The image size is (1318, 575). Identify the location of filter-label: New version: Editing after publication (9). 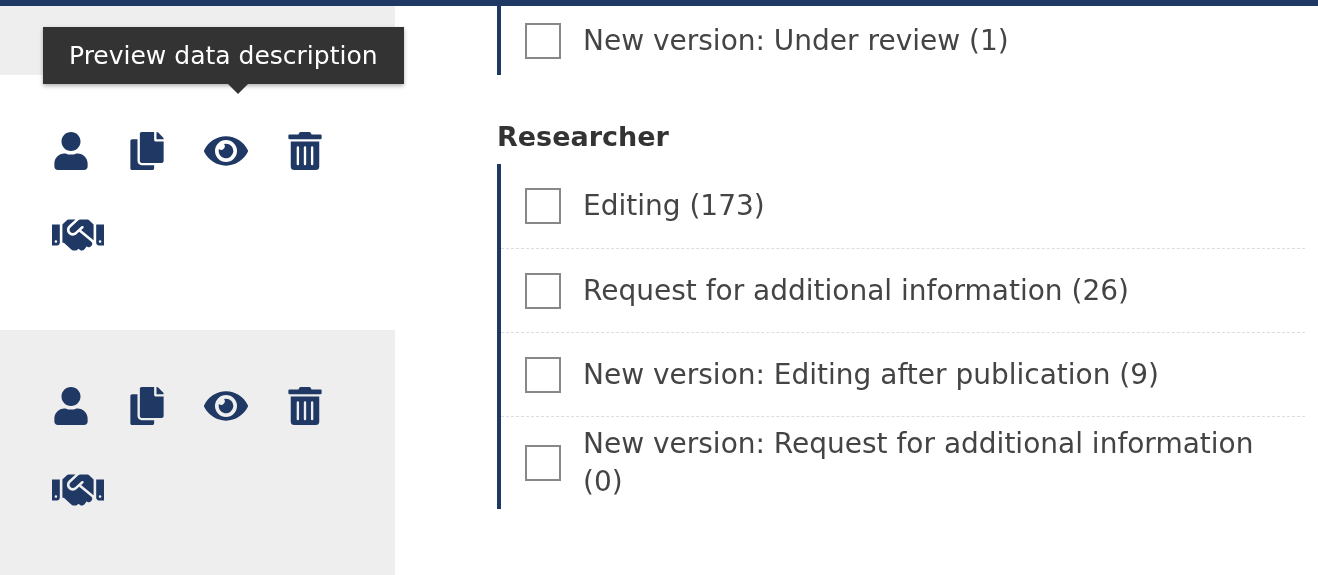
(871, 374).